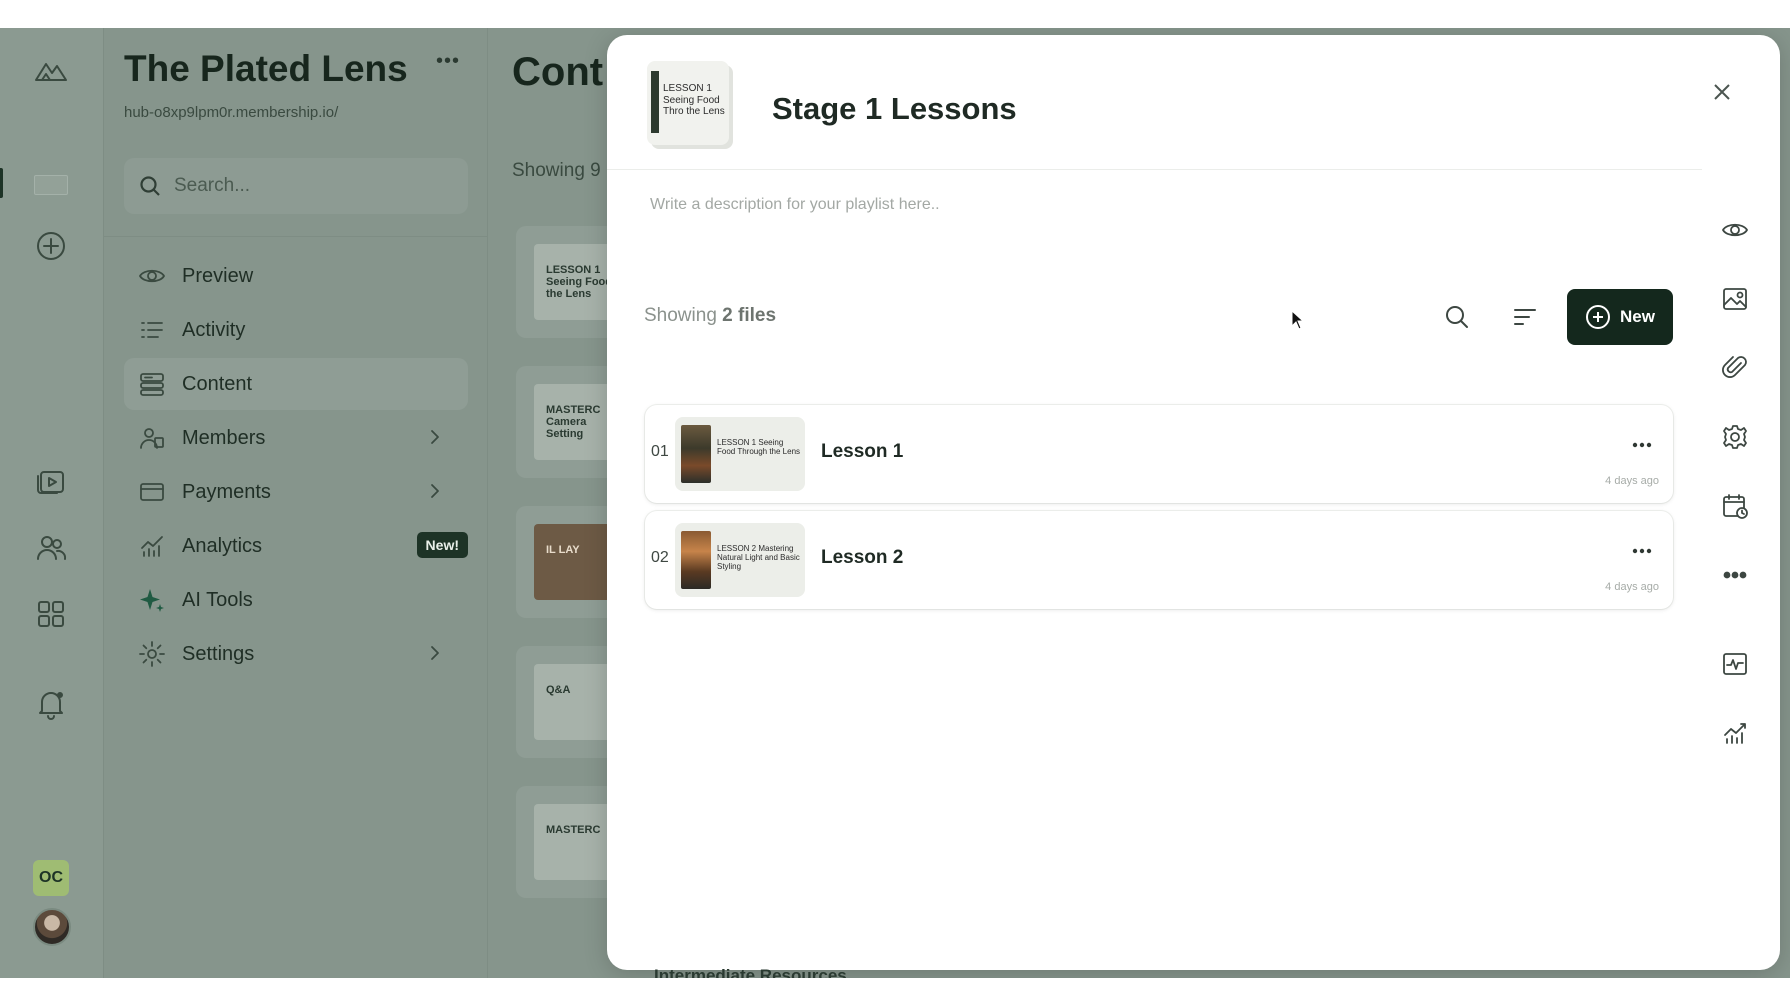 The height and width of the screenshot is (1007, 1790). I want to click on eye-icon, so click(152, 276).